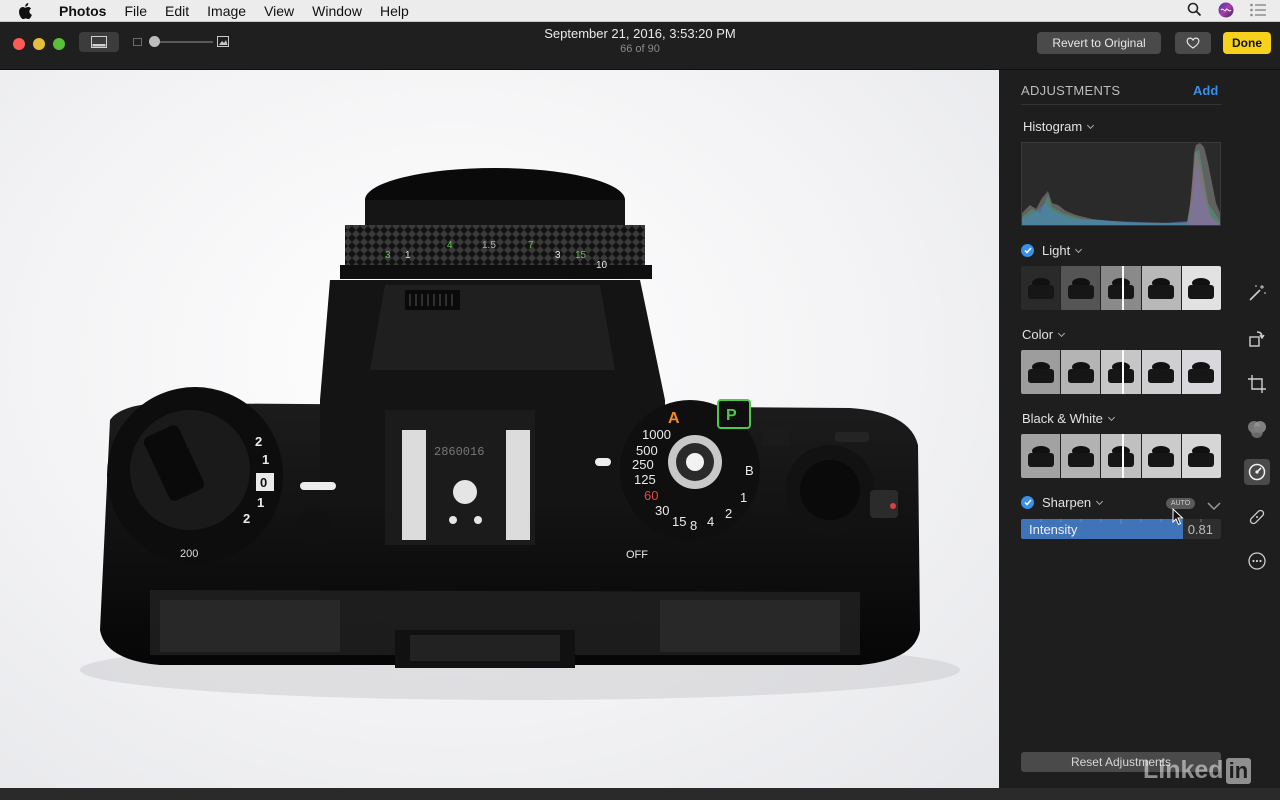 Image resolution: width=1280 pixels, height=800 pixels. What do you see at coordinates (1056, 250) in the screenshot?
I see `light-label: Light` at bounding box center [1056, 250].